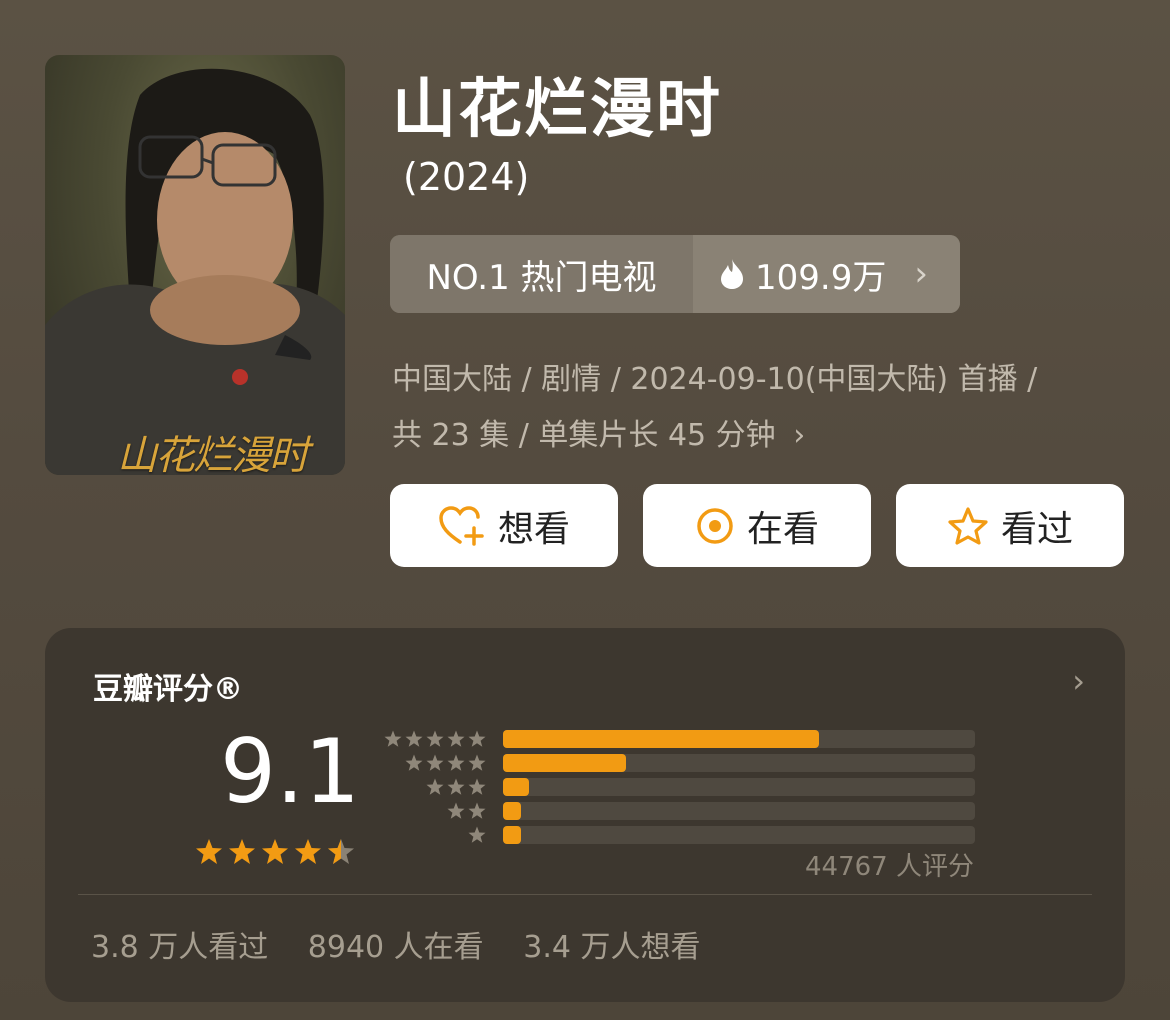  Describe the element at coordinates (821, 277) in the screenshot. I see `heat-value: 109.9万` at that location.